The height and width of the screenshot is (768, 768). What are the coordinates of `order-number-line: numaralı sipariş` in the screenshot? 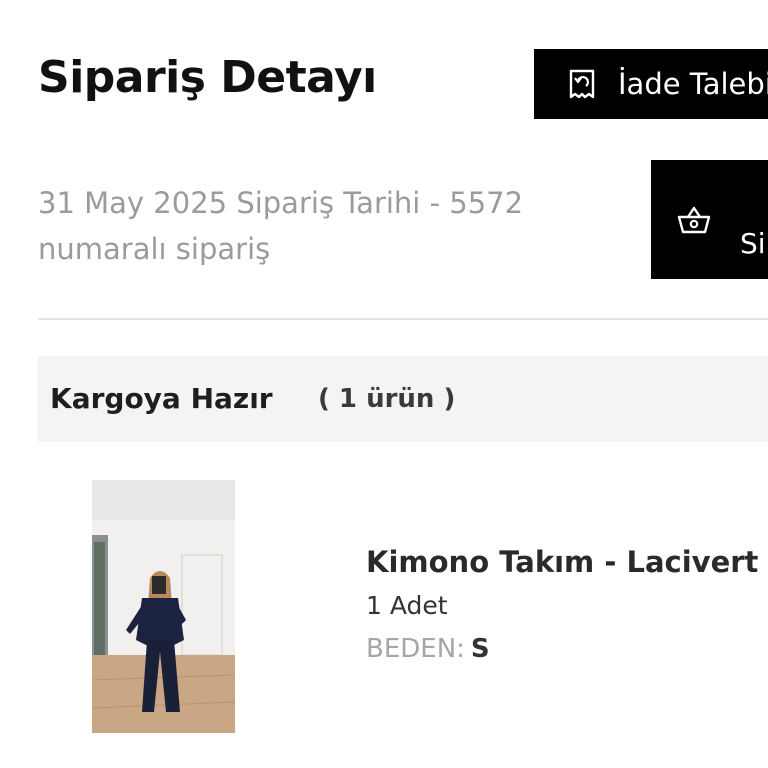 It's located at (154, 249).